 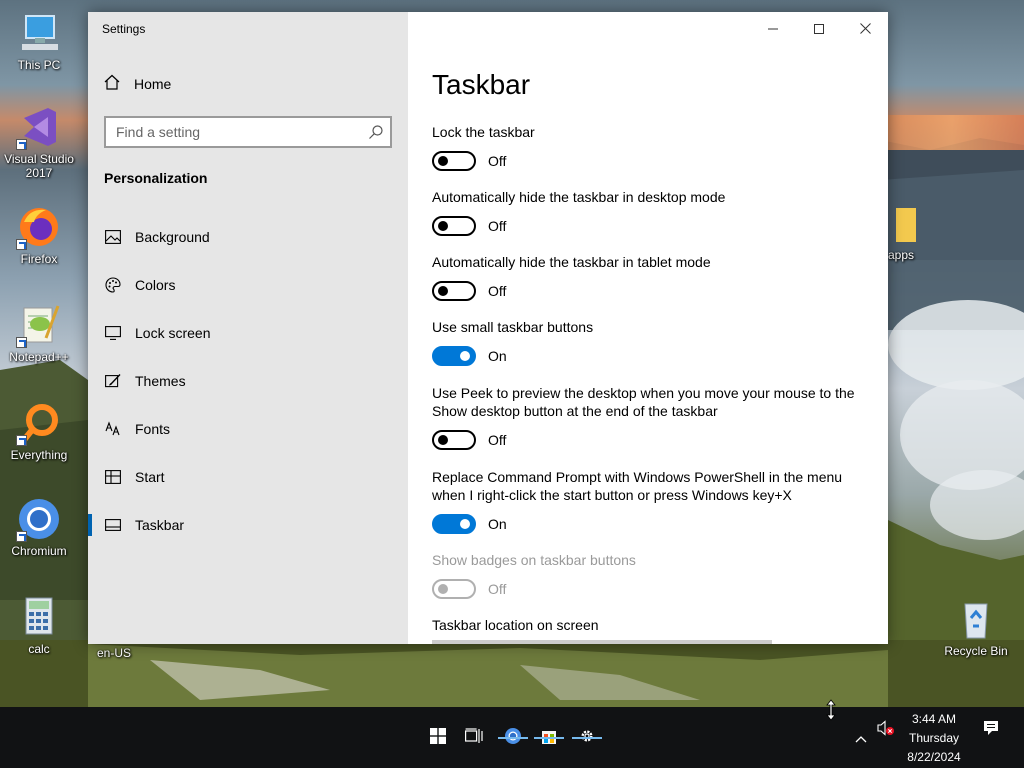 What do you see at coordinates (160, 525) in the screenshot?
I see `sidebar-item-label: Taskbar` at bounding box center [160, 525].